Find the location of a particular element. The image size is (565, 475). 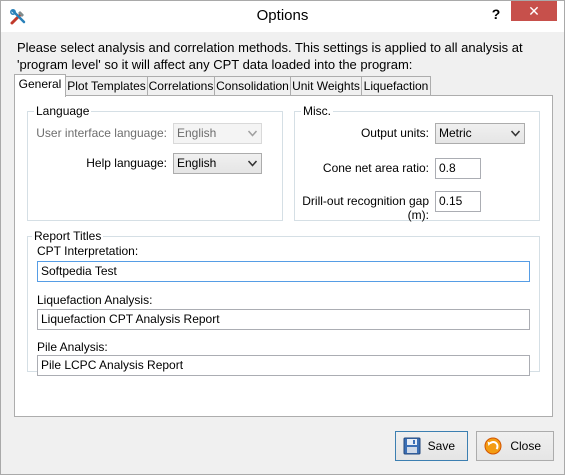

output-units-select: Metric is located at coordinates (480, 133).